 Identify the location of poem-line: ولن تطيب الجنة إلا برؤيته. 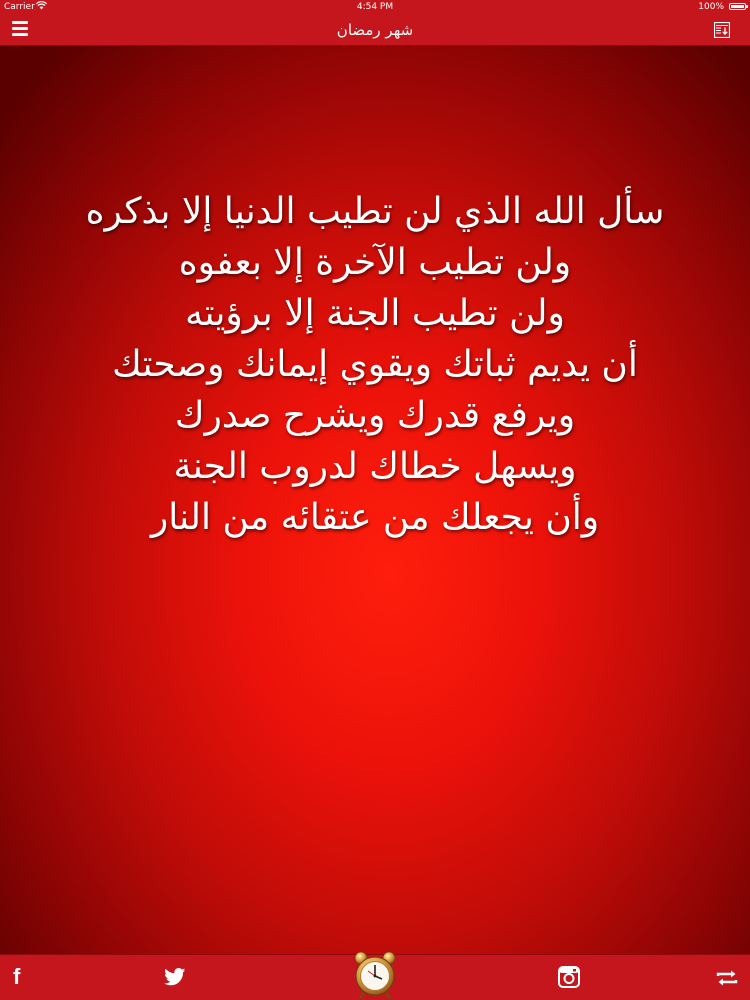
(375, 313).